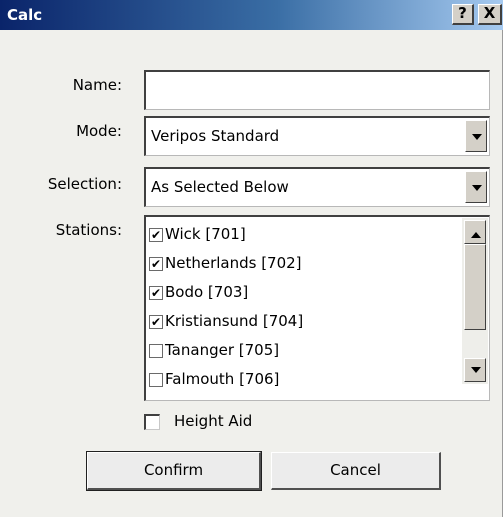  I want to click on station-label: Kristiansund [704], so click(234, 321).